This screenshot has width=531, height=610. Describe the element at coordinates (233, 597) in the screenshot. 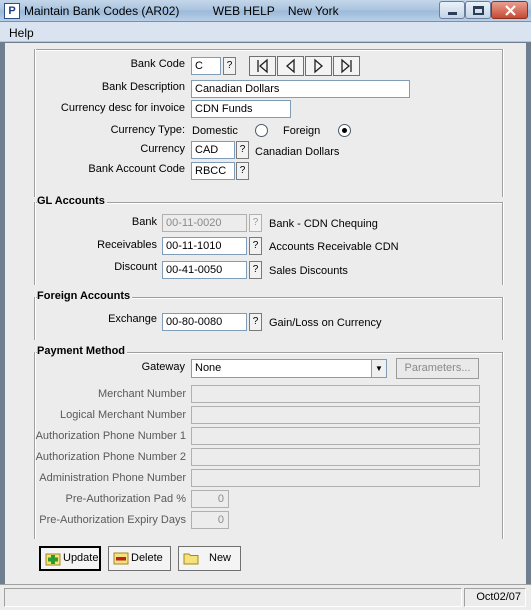

I see `status-message-pane` at that location.